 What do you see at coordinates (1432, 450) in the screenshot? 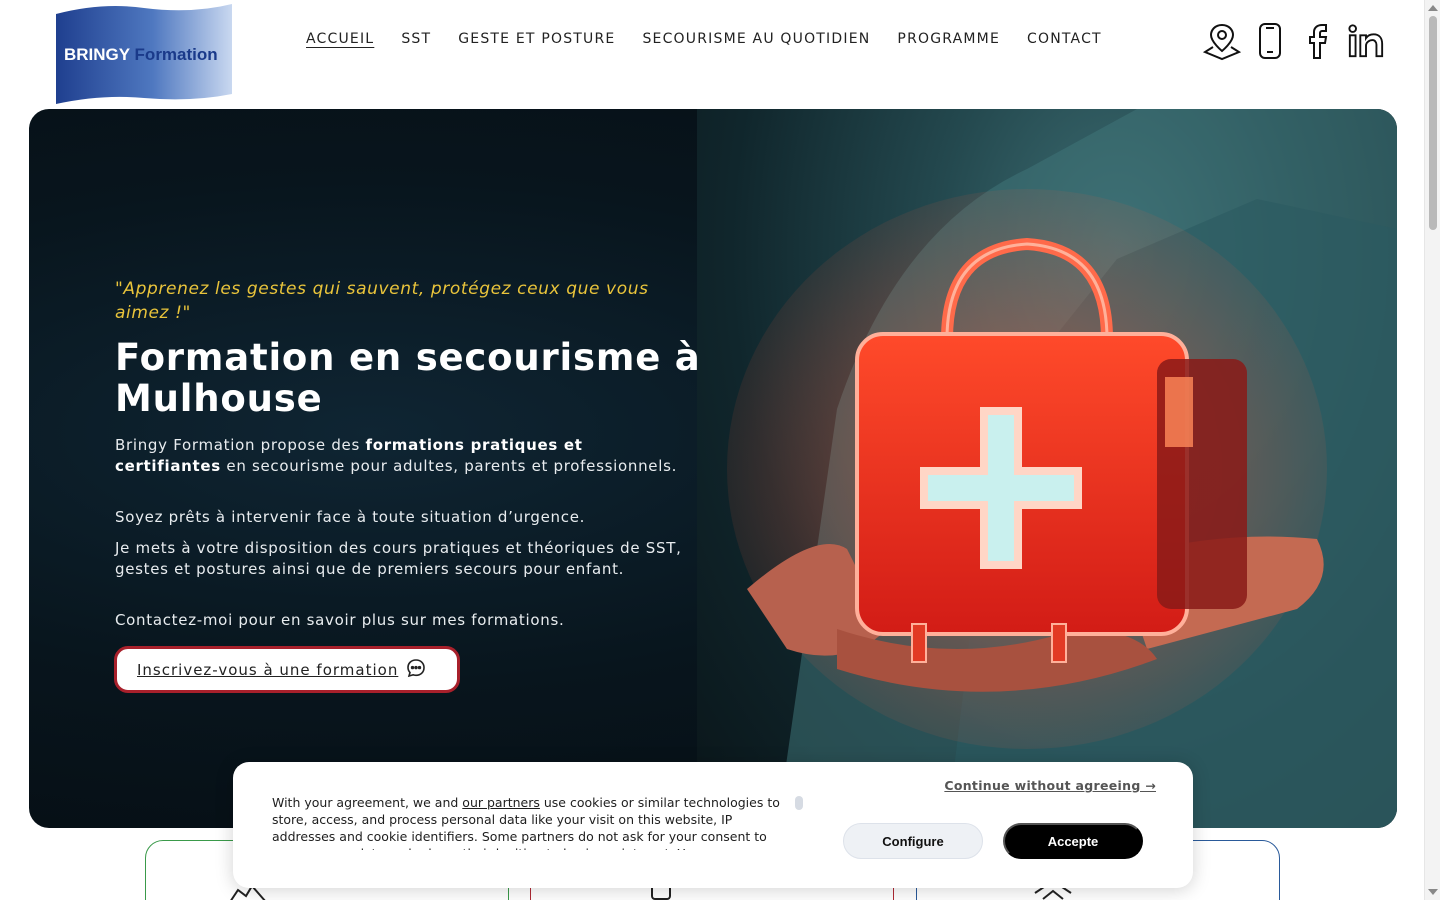
I see `page-scrollbar` at bounding box center [1432, 450].